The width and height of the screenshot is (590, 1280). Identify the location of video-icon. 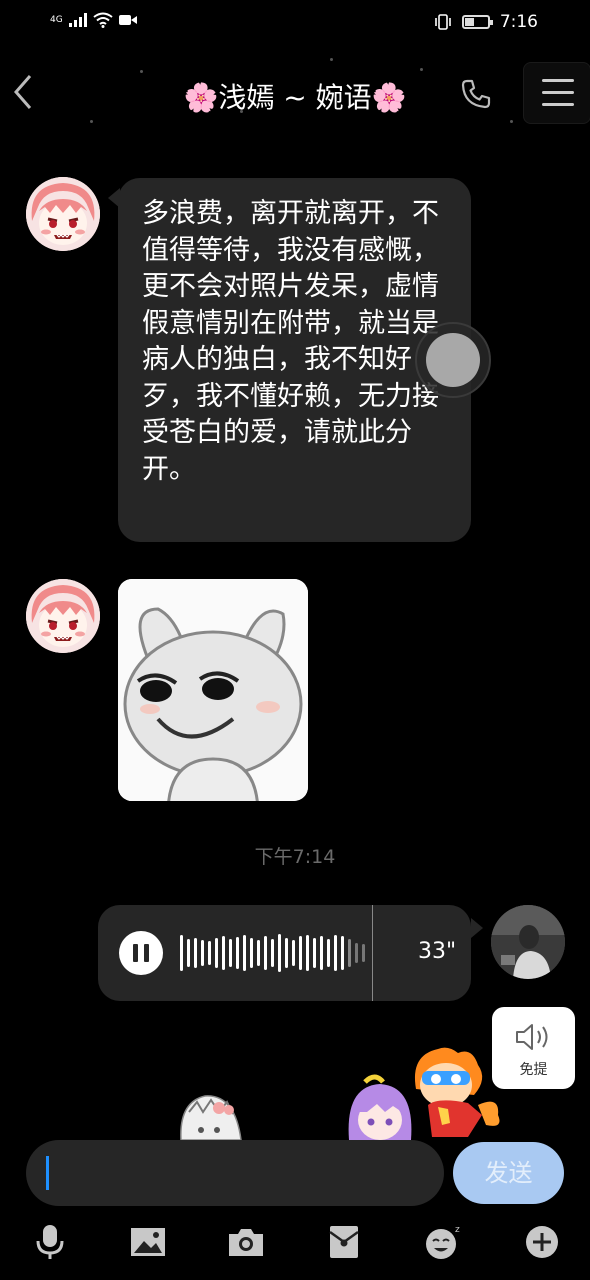
(127, 20).